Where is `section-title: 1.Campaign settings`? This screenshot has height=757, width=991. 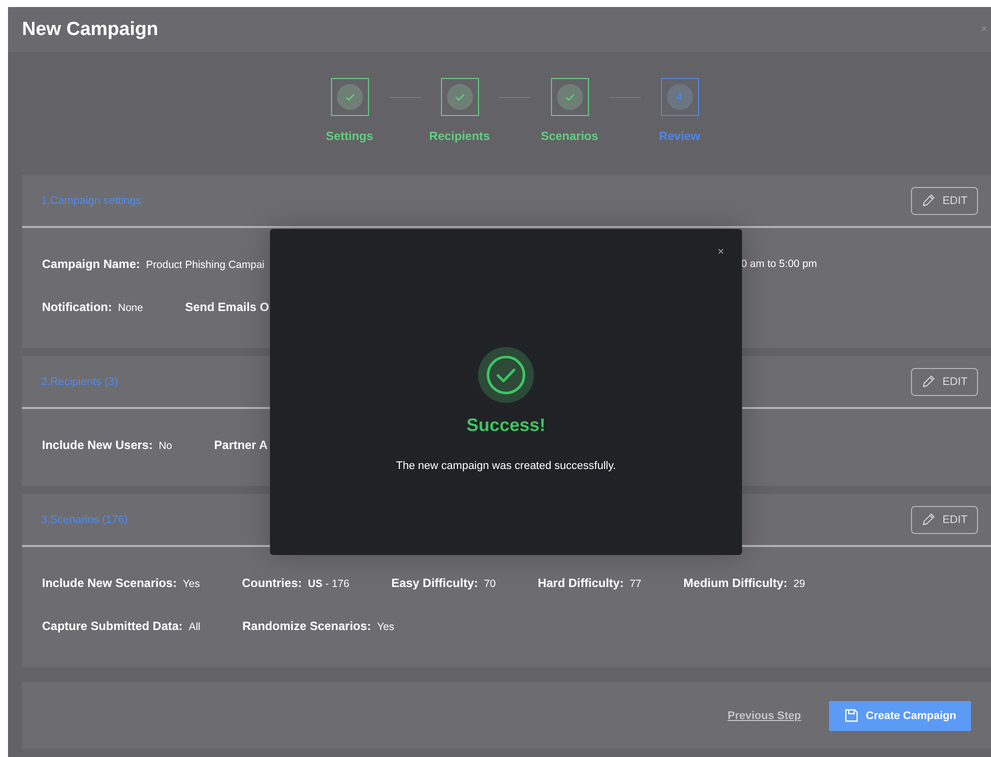 section-title: 1.Campaign settings is located at coordinates (91, 200).